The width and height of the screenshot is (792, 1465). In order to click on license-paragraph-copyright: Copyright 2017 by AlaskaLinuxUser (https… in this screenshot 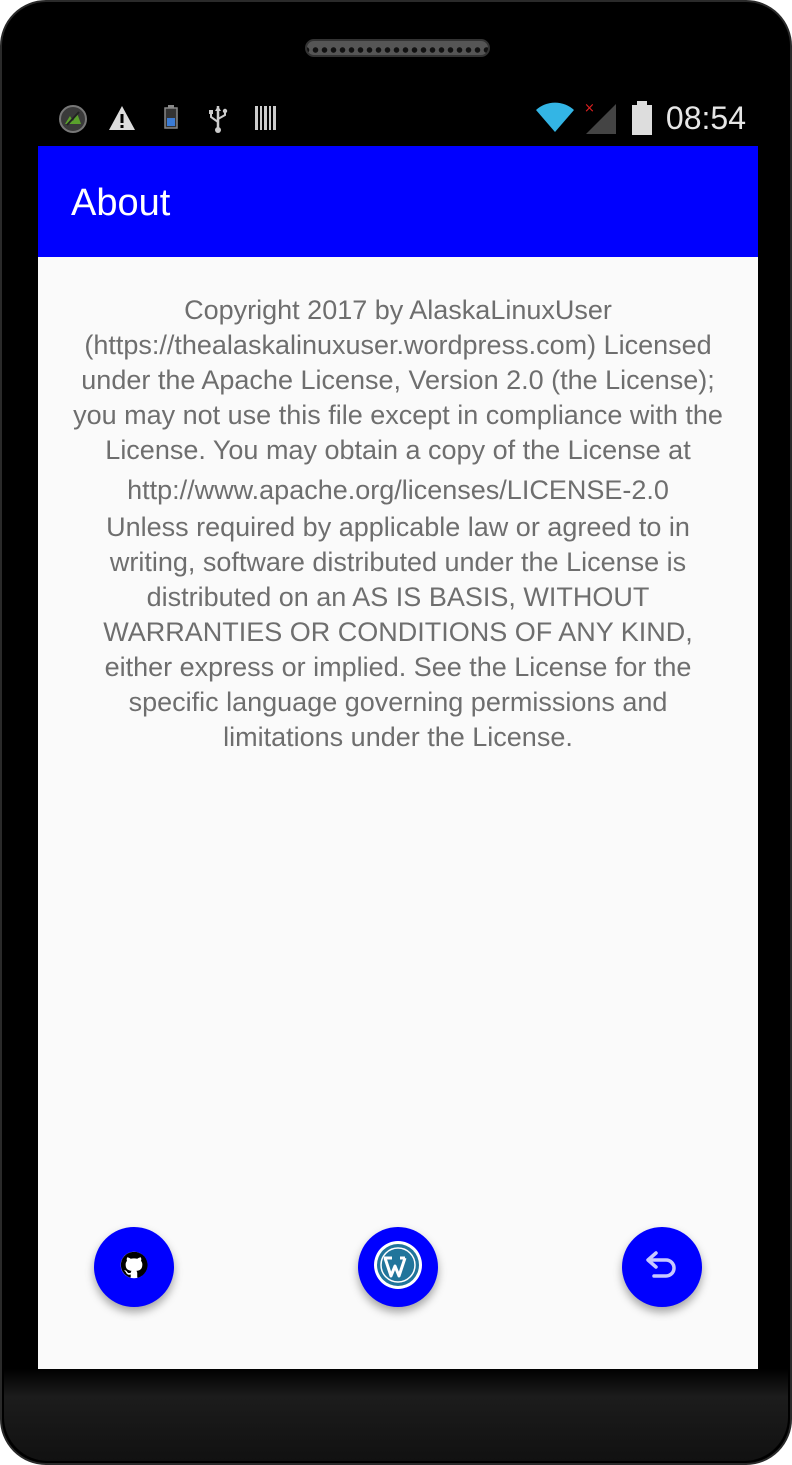, I will do `click(398, 380)`.